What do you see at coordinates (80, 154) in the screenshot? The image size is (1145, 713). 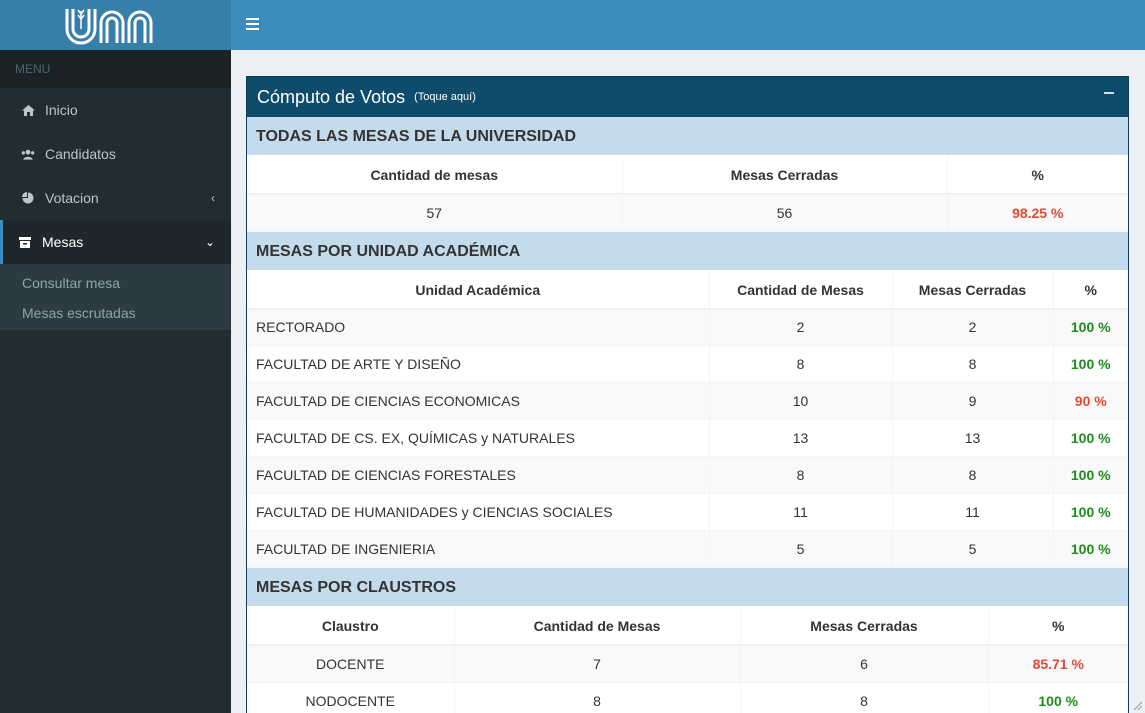 I see `sidebar-item-label: Candidatos` at bounding box center [80, 154].